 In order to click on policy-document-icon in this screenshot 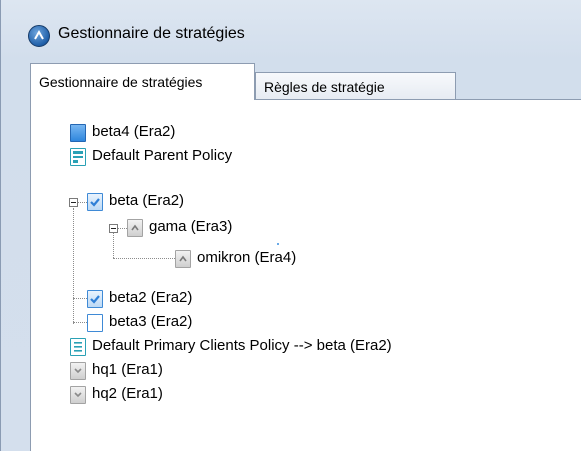, I will do `click(78, 347)`.